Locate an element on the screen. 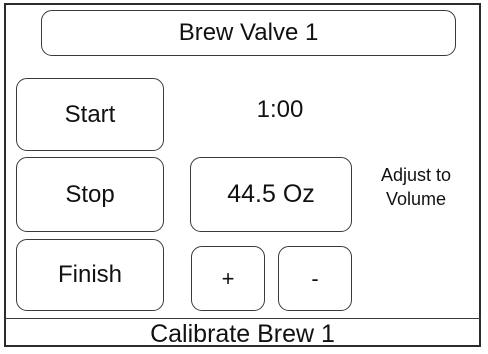 This screenshot has width=488, height=354. stop-button-label: Stop is located at coordinates (90, 194).